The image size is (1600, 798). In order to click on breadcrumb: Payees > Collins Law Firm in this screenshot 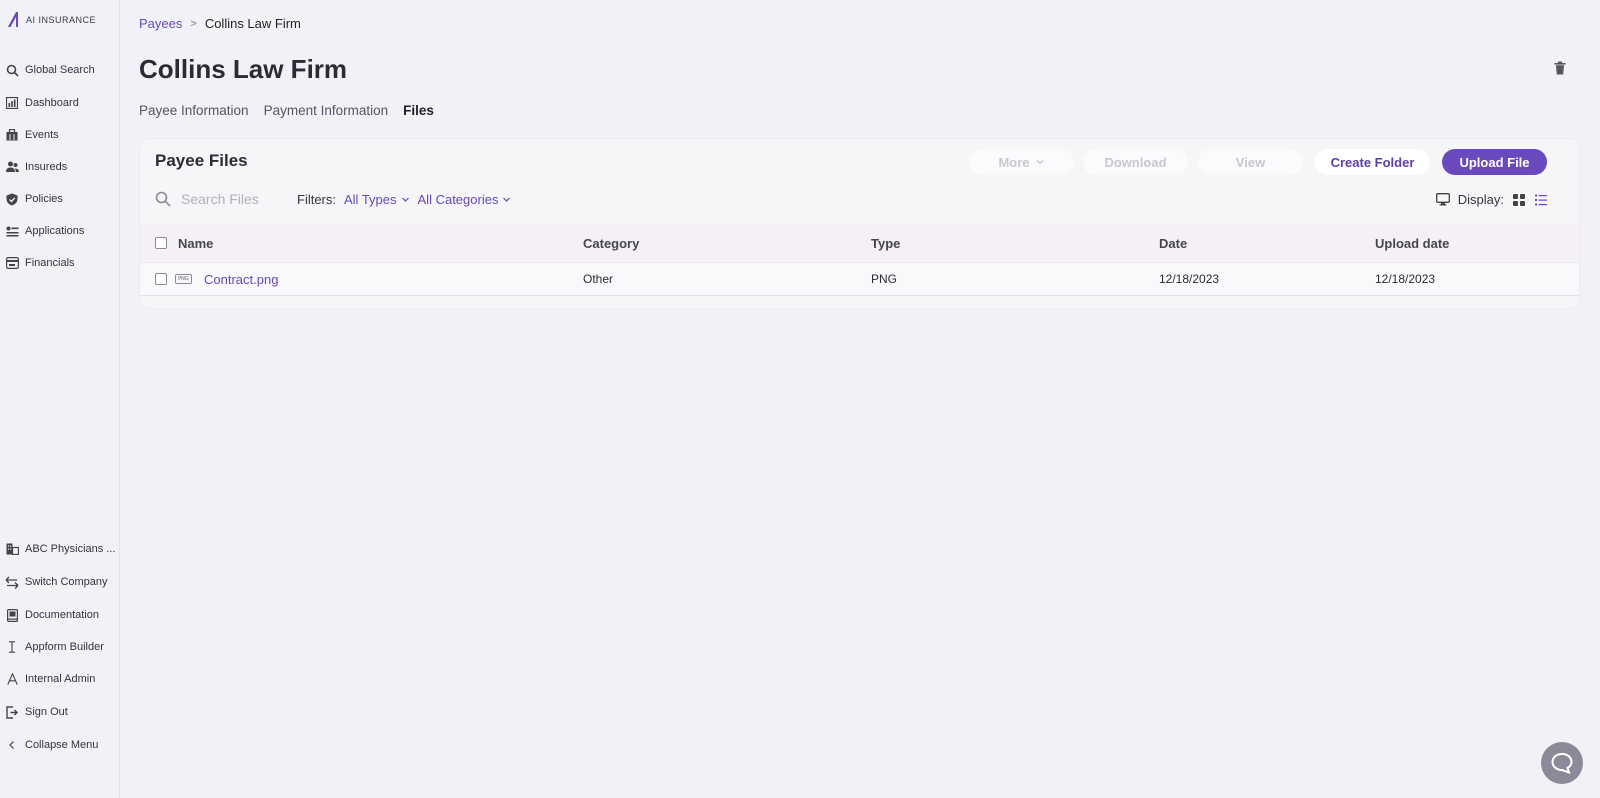, I will do `click(220, 23)`.